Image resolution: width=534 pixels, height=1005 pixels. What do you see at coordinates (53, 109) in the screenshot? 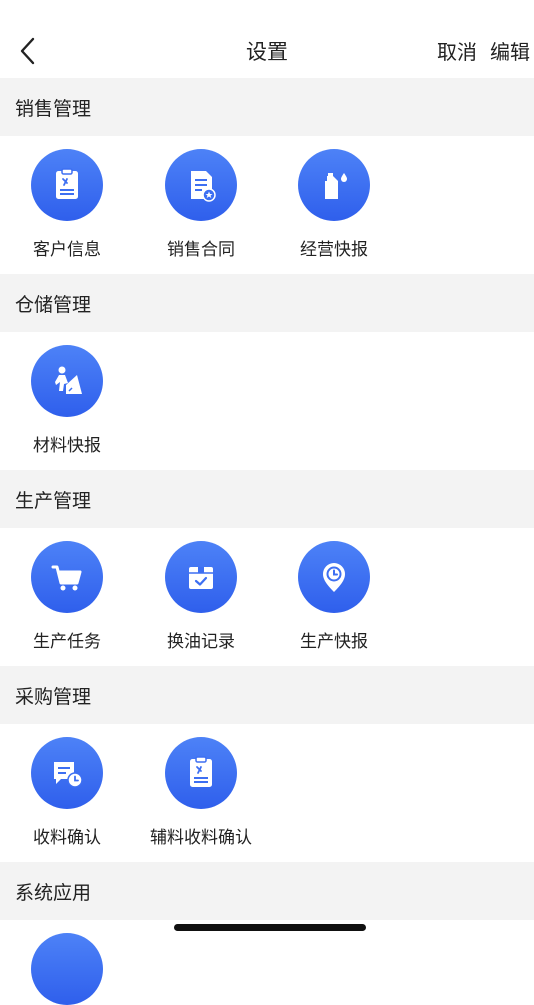
I see `section-title: 销售管理` at bounding box center [53, 109].